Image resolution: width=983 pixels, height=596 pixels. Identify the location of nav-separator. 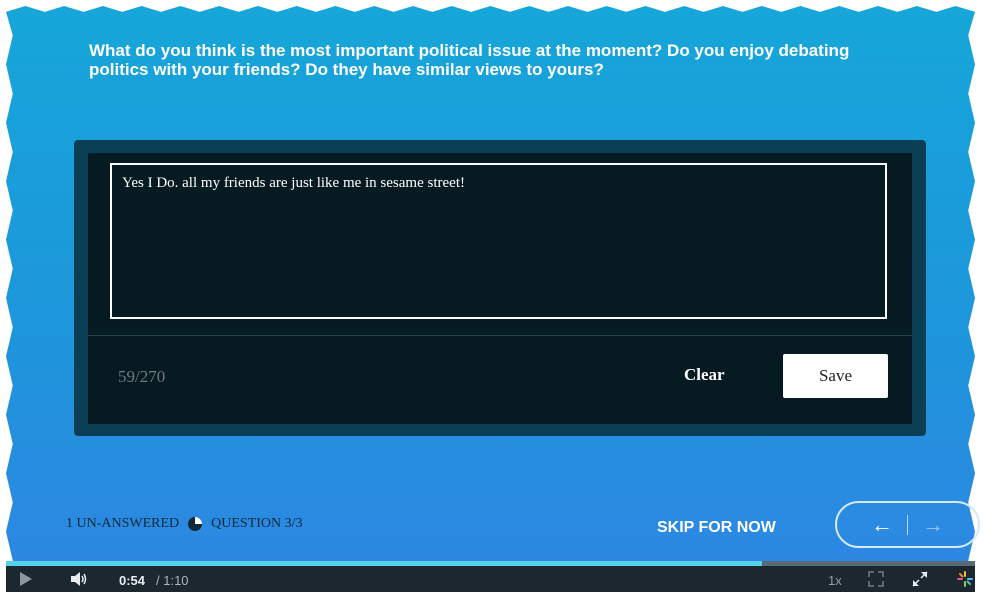
(907, 524).